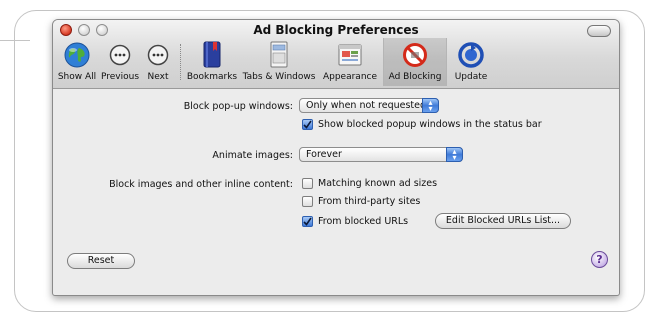  I want to click on no-ads-icon, so click(415, 55).